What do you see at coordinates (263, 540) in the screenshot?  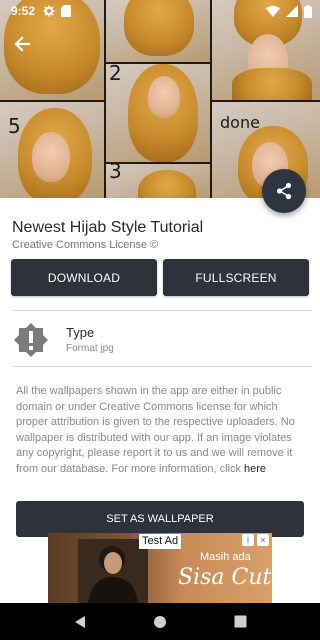 I see `ad-close-icon: ×` at bounding box center [263, 540].